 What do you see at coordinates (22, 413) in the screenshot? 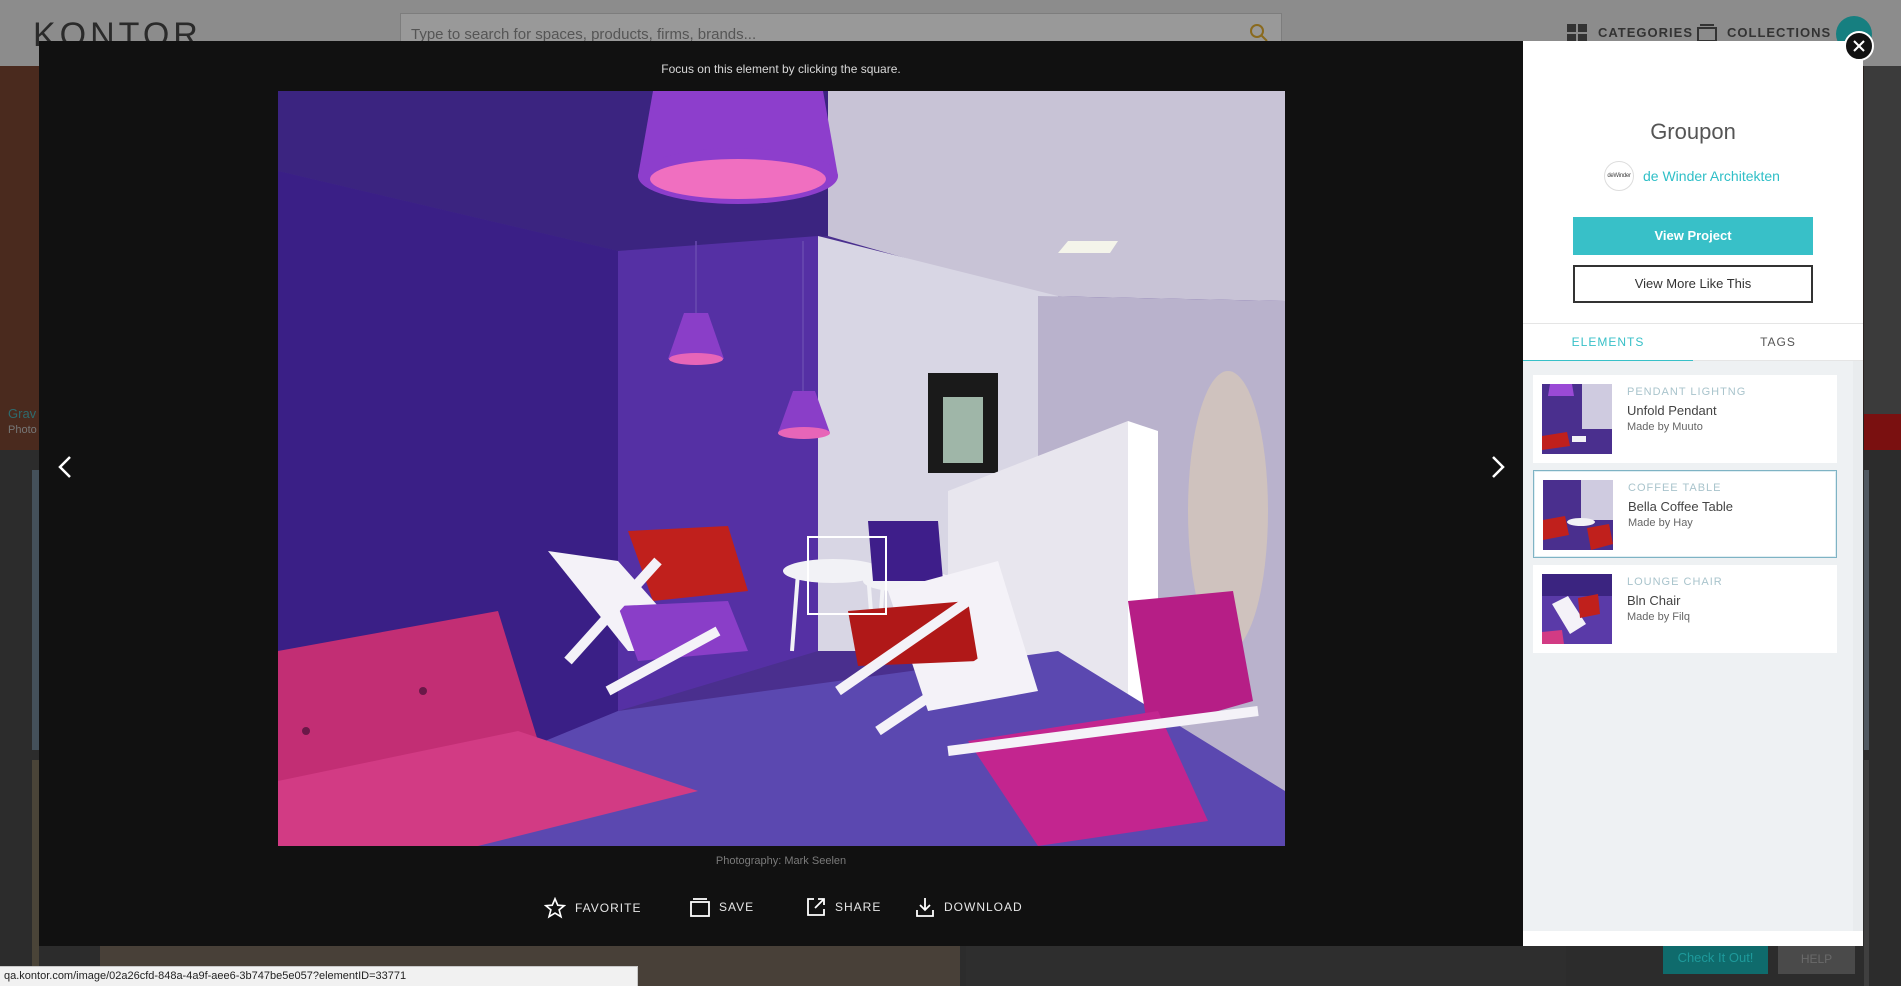
I see `background-hero-caption: Grav` at bounding box center [22, 413].